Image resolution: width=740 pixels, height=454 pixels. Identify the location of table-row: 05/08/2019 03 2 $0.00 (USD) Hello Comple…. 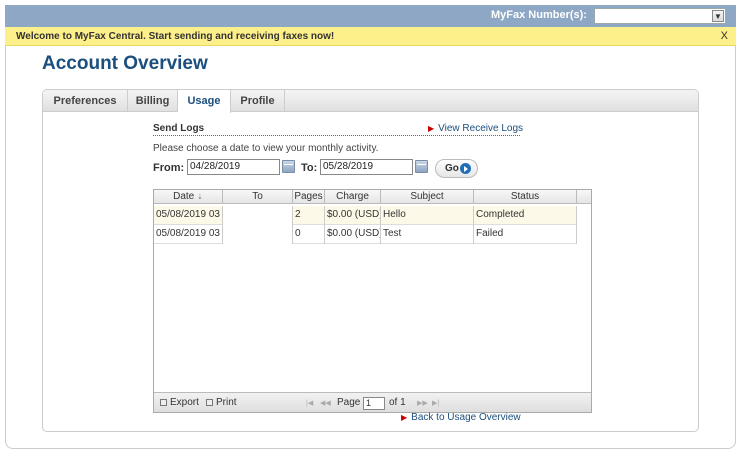
(365, 215).